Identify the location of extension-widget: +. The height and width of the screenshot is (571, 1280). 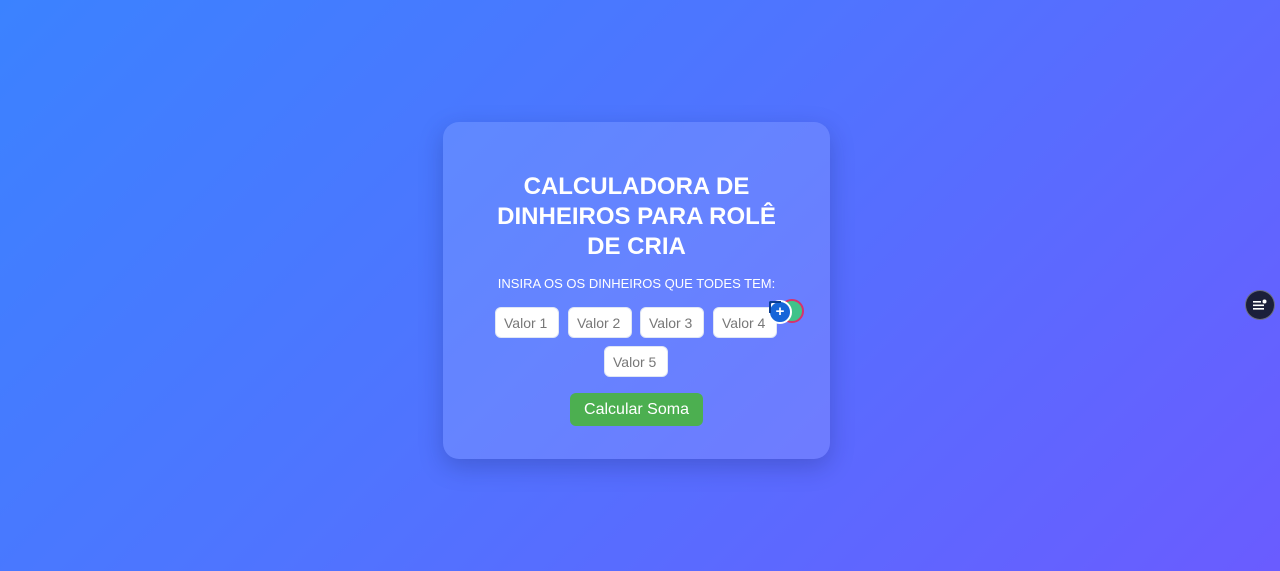
(787, 312).